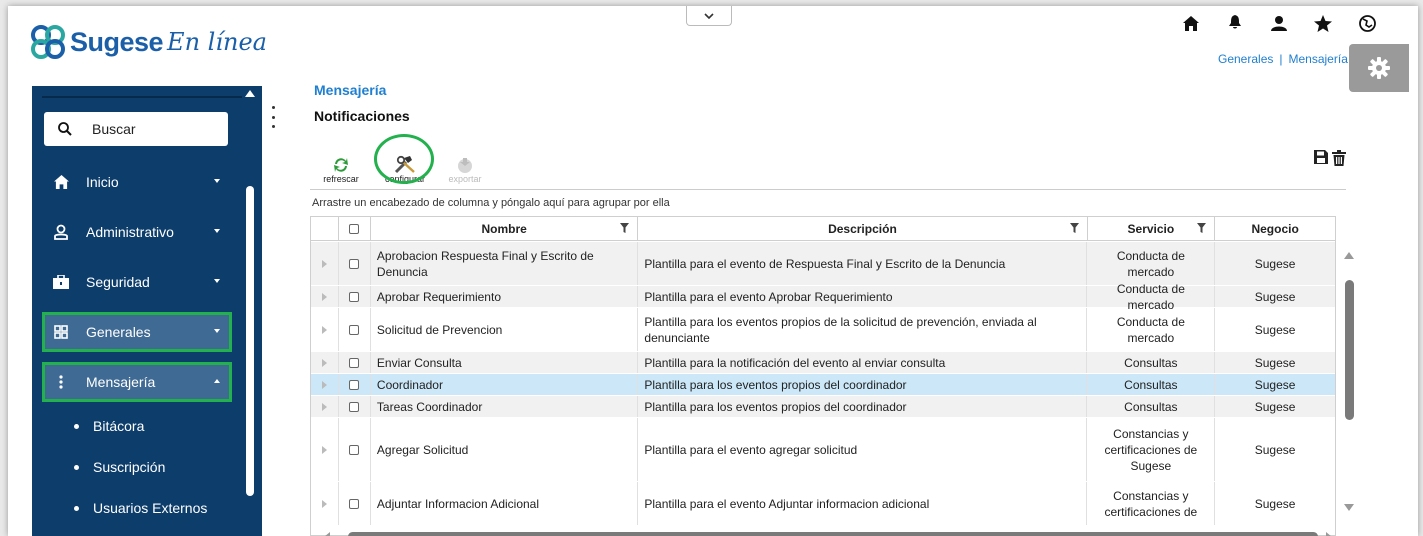 This screenshot has width=1423, height=536. I want to click on sidebar-subitem-usuarios-externos: Usuarios Externos, so click(140, 508).